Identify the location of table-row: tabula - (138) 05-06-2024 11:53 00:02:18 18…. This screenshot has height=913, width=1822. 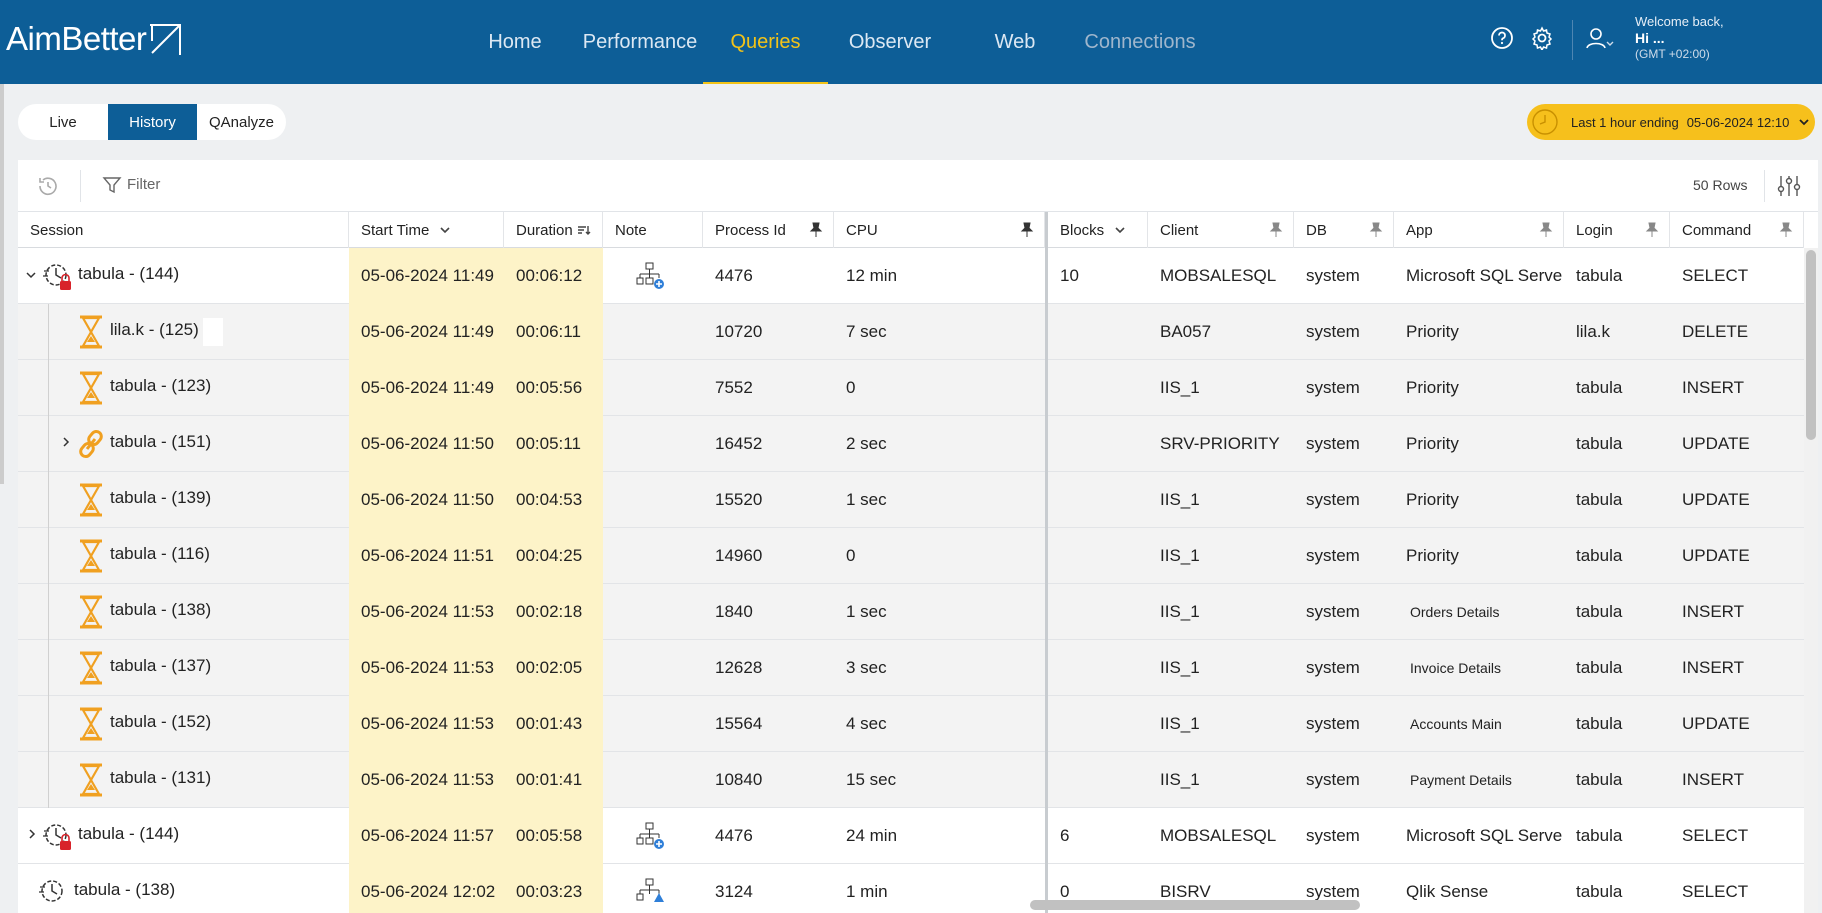
(911, 612).